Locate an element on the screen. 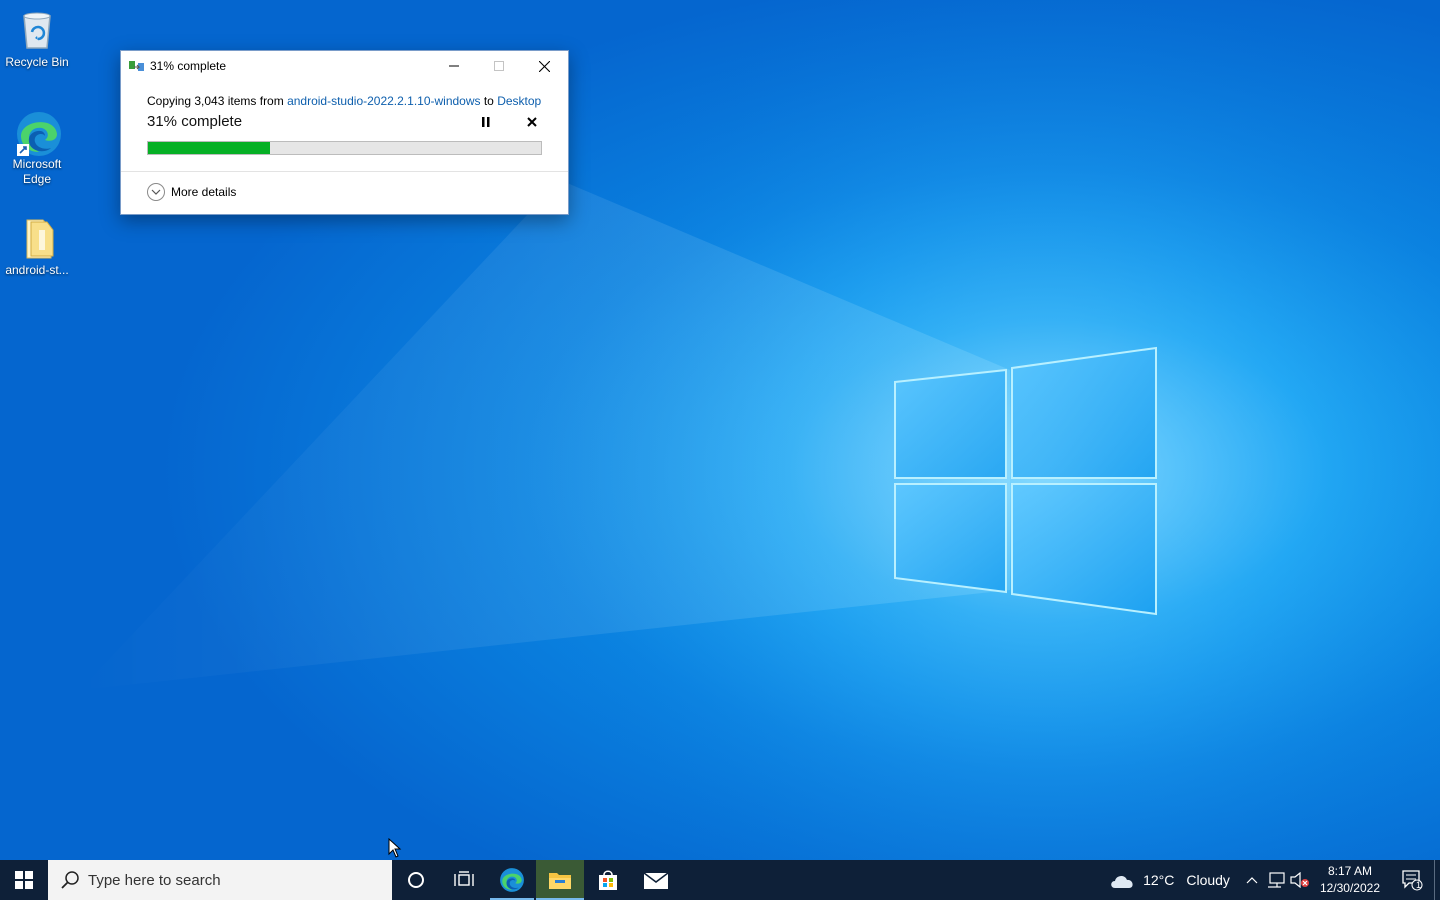 Image resolution: width=1440 pixels, height=900 pixels. weather-condition: Cloudy is located at coordinates (1208, 880).